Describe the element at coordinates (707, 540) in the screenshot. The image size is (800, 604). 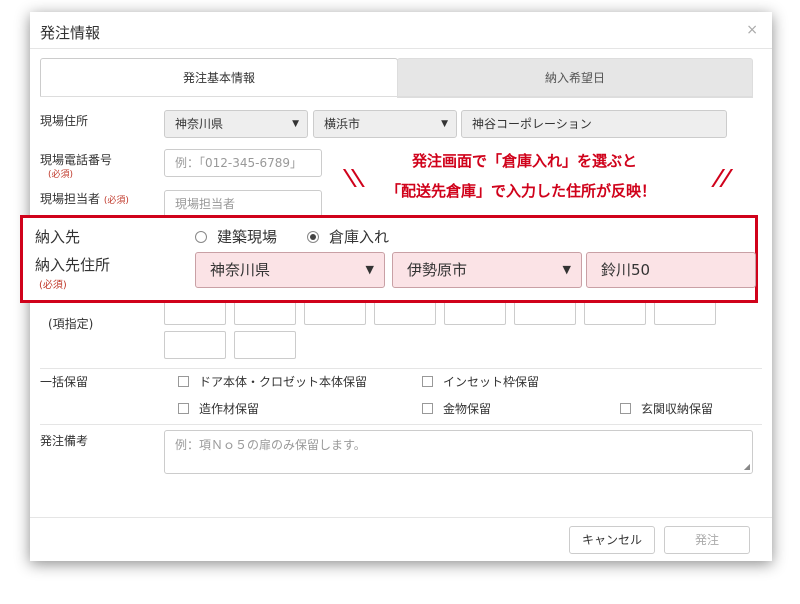
I see `order-button: 発注` at that location.